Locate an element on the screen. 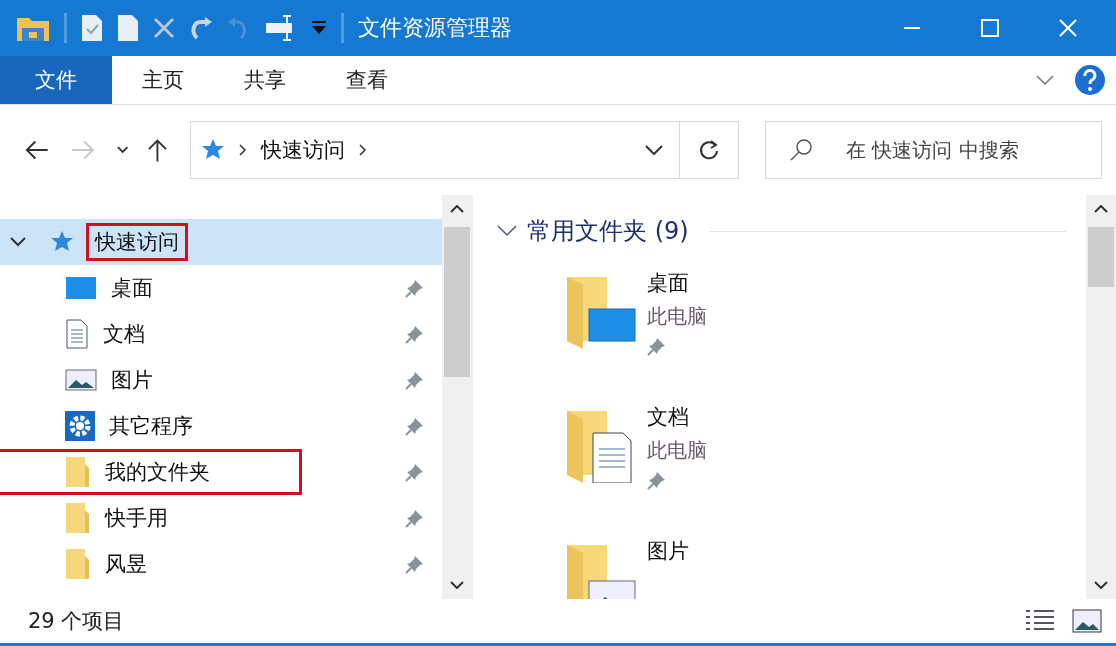 Image resolution: width=1116 pixels, height=646 pixels. nav-item: 快手用 is located at coordinates (151, 518).